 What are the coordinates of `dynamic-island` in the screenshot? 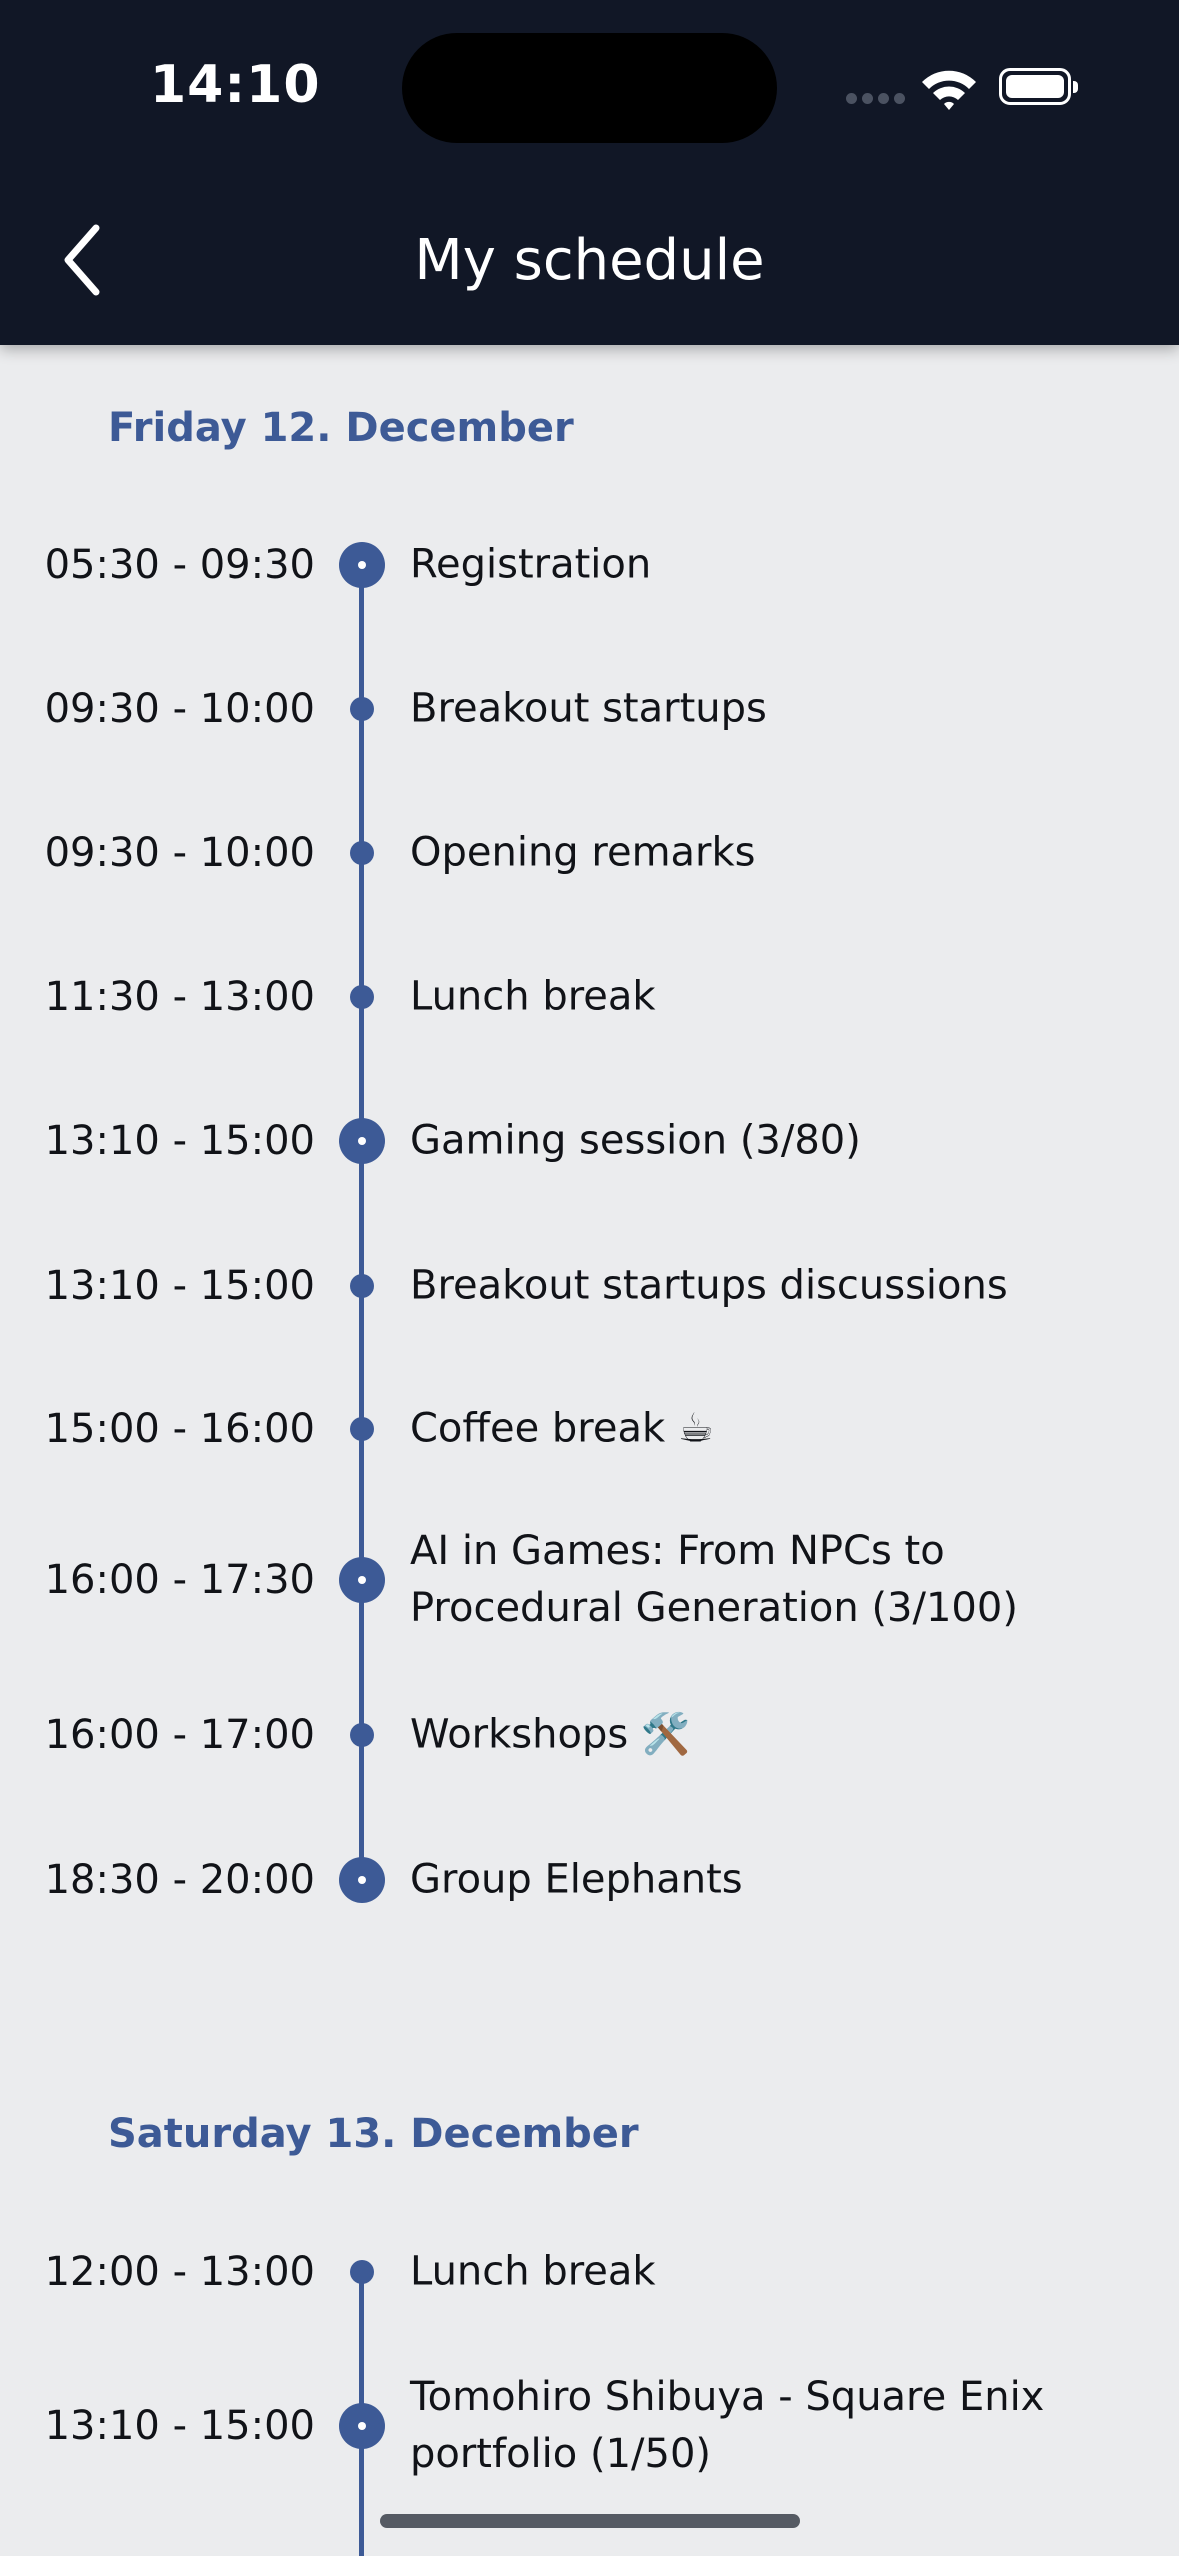 It's located at (589, 88).